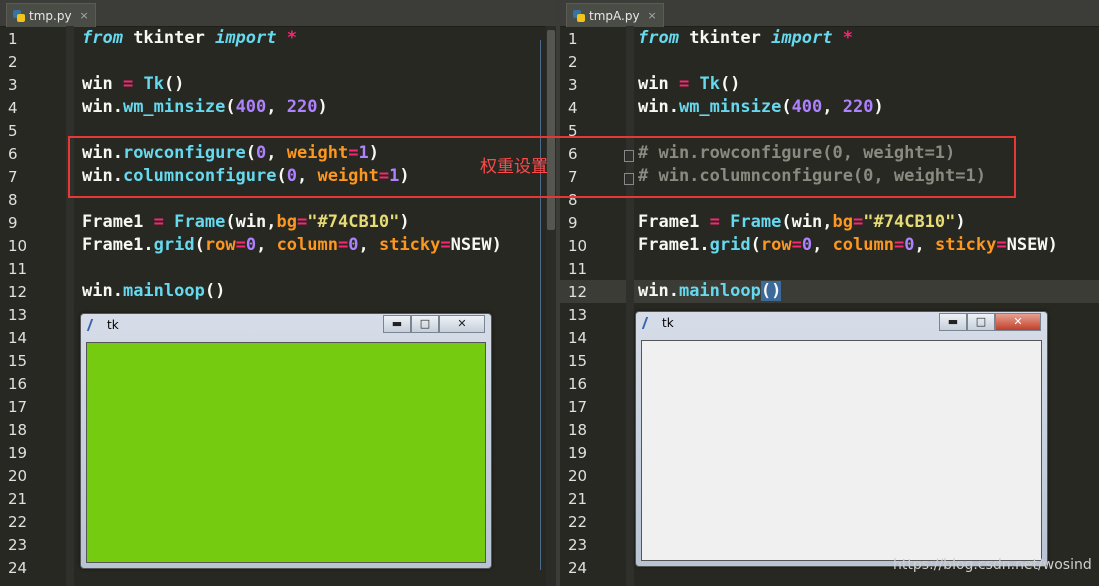  What do you see at coordinates (551, 130) in the screenshot?
I see `scrollbar-thumb` at bounding box center [551, 130].